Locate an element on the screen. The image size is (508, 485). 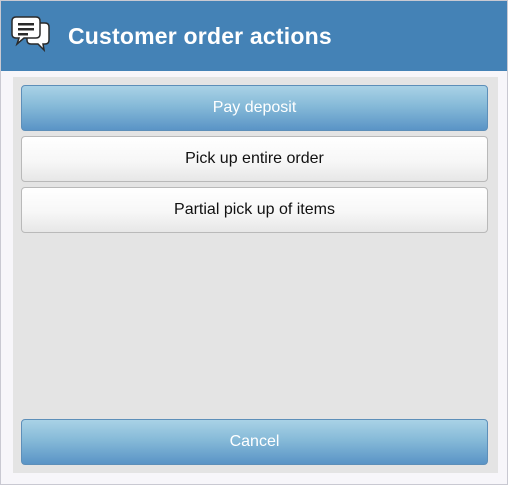
pay-deposit-button: Pay deposit is located at coordinates (254, 108).